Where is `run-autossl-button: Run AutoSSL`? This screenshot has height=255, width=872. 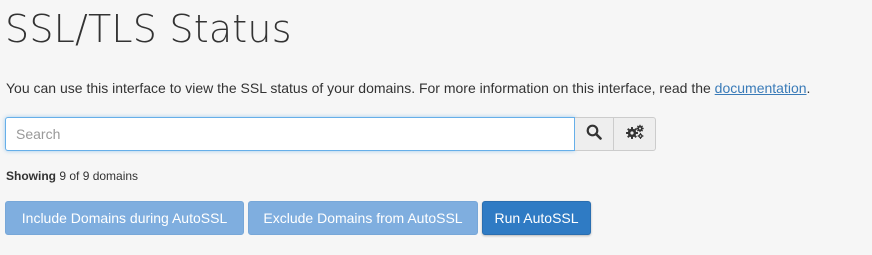
run-autossl-button: Run AutoSSL is located at coordinates (536, 218).